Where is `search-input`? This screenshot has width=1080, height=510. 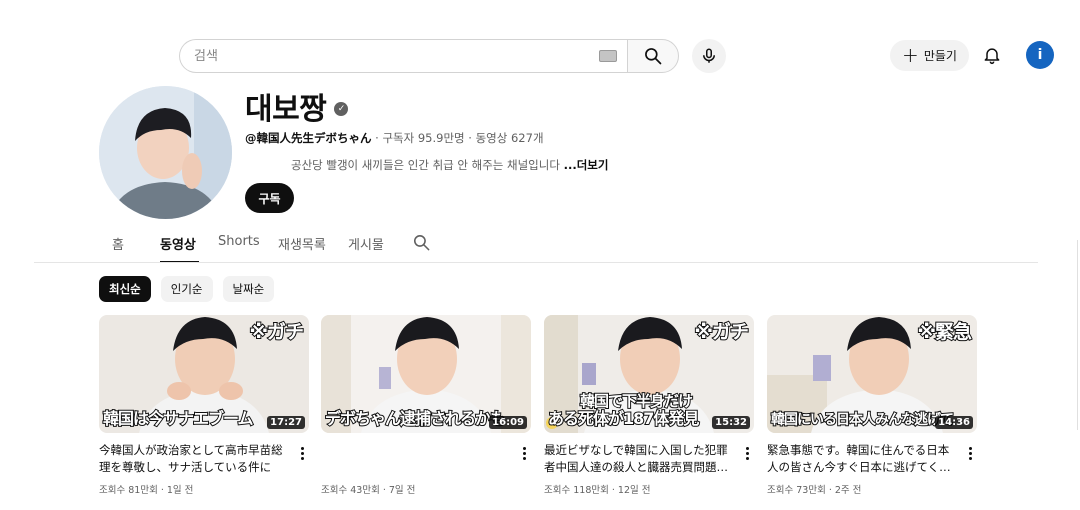
search-input is located at coordinates (396, 56).